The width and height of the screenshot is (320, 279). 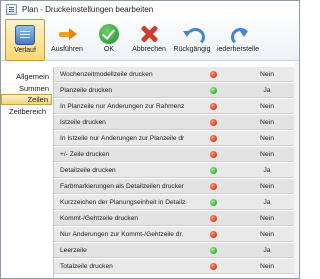 What do you see at coordinates (67, 34) in the screenshot?
I see `run-icon` at bounding box center [67, 34].